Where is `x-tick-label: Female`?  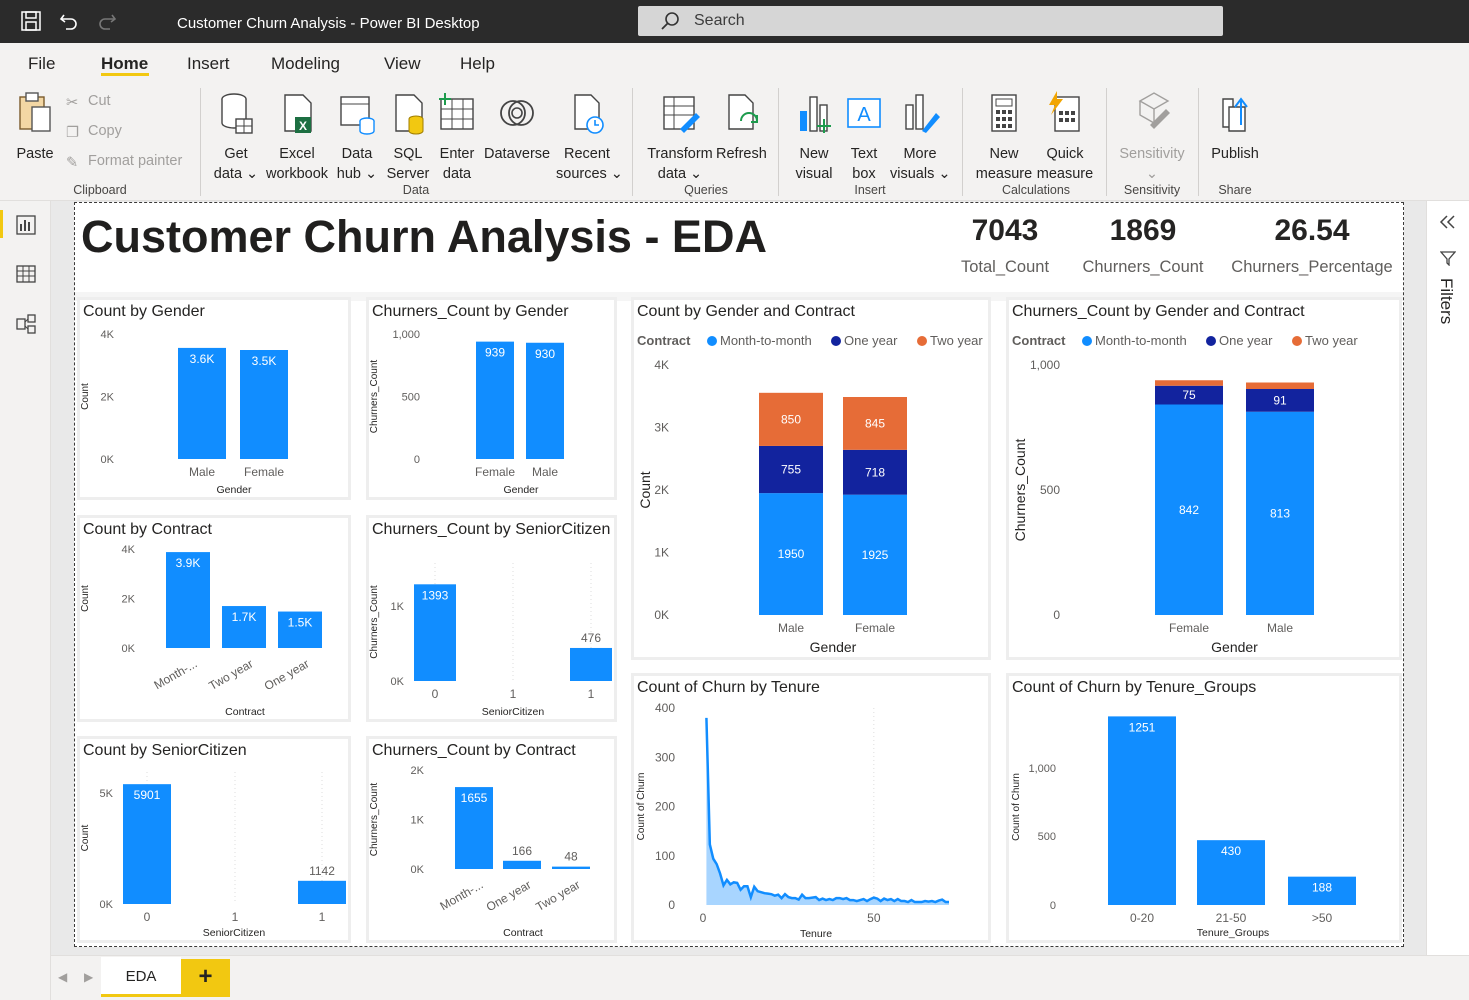 x-tick-label: Female is located at coordinates (264, 472).